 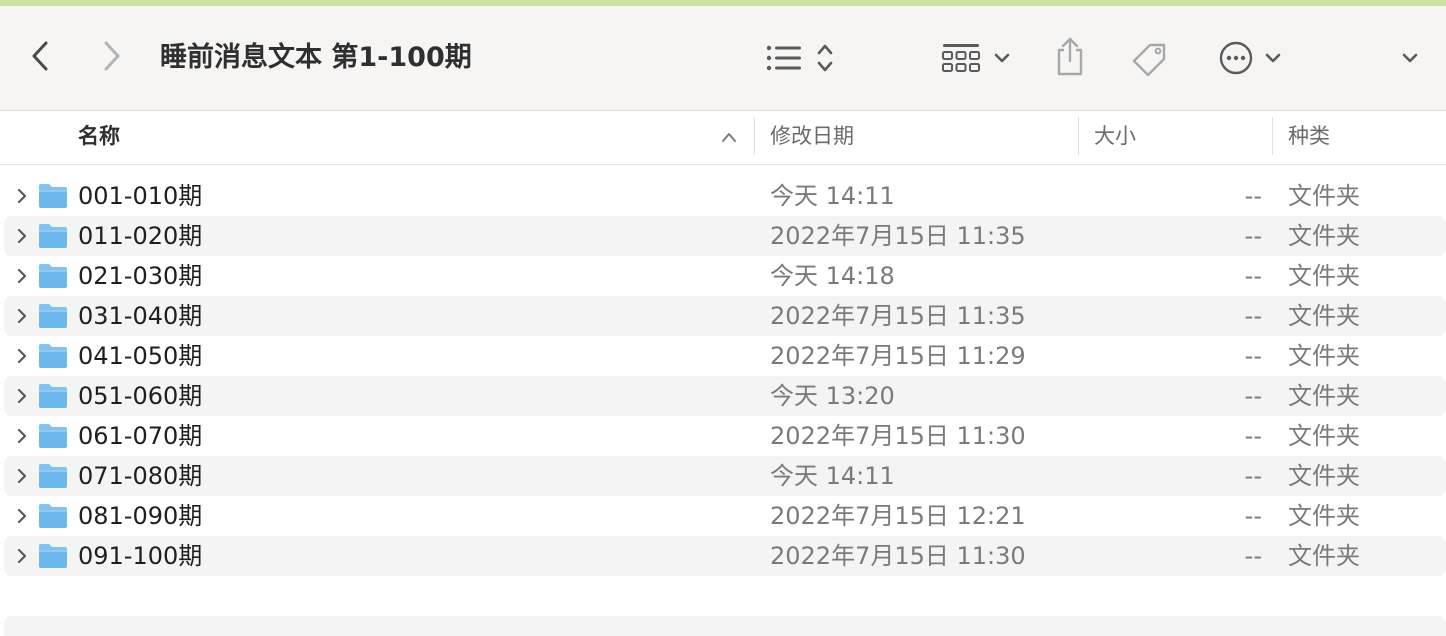 What do you see at coordinates (725, 276) in the screenshot?
I see `table-row: 021-030期 今天 14:18 -- 文件夹` at bounding box center [725, 276].